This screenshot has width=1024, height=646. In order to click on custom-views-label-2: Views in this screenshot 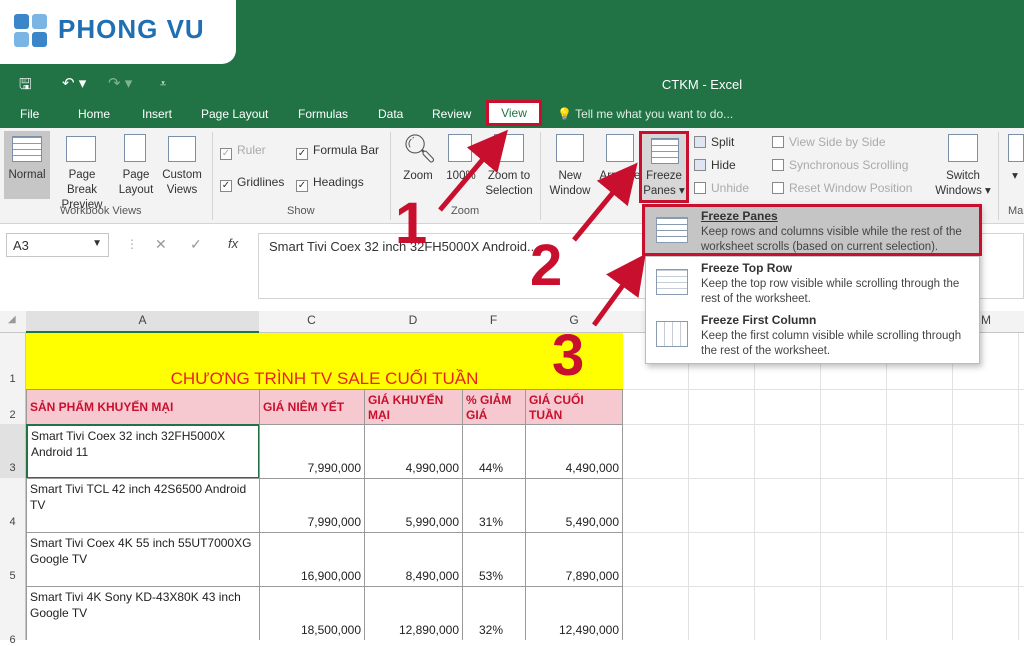, I will do `click(182, 190)`.